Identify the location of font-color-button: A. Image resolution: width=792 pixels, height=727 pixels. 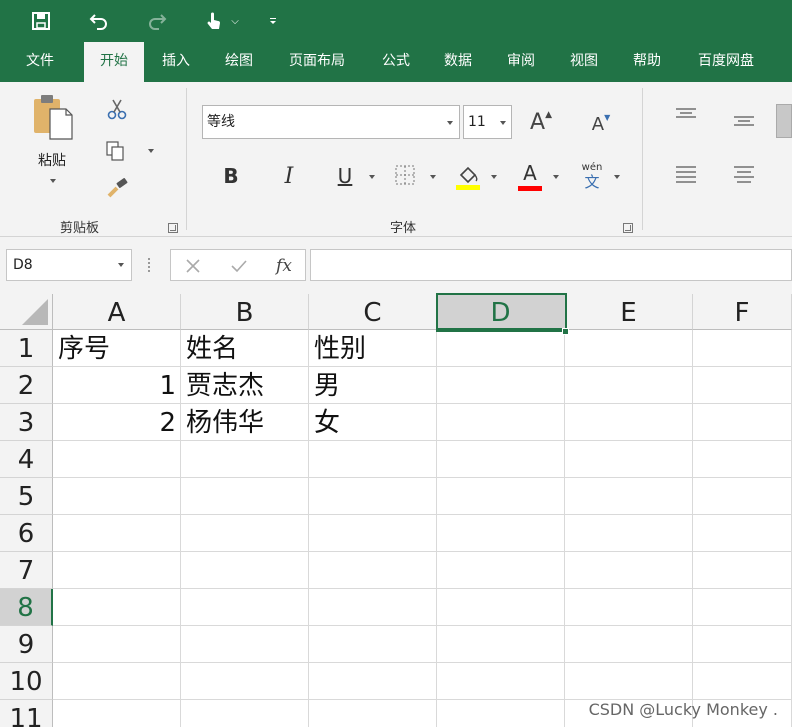
(530, 177).